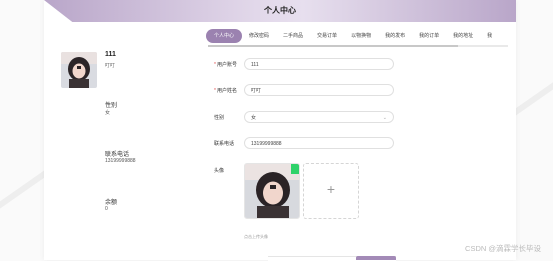 Image resolution: width=553 pixels, height=261 pixels. I want to click on profile-phone-label: 联系电话, so click(117, 155).